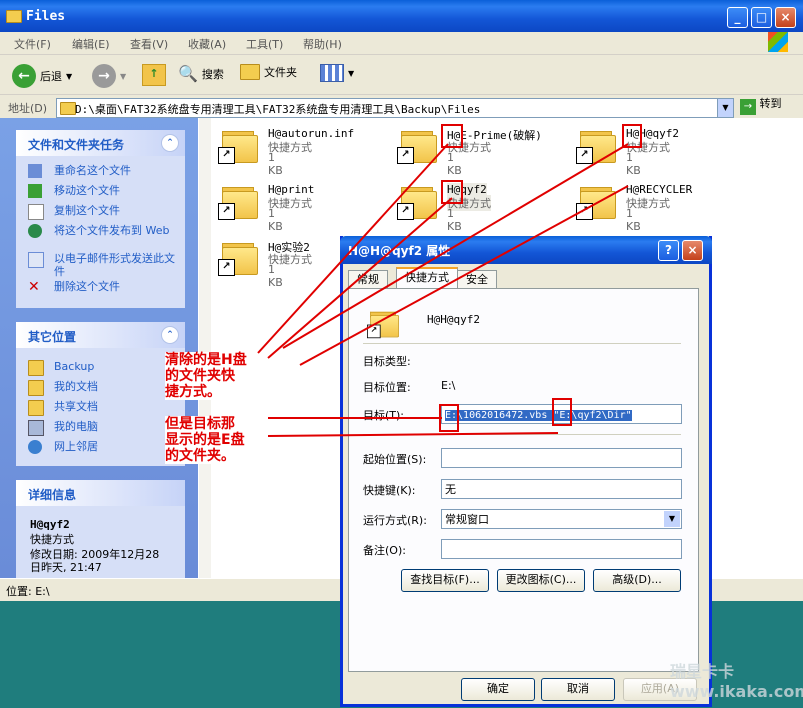  I want to click on note-line: 但是目标那, so click(200, 424).